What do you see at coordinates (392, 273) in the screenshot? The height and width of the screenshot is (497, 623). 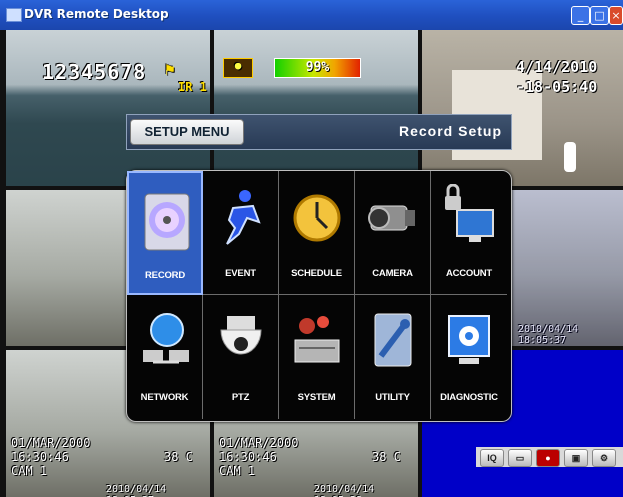 I see `menu-item-label: CAMERA` at bounding box center [392, 273].